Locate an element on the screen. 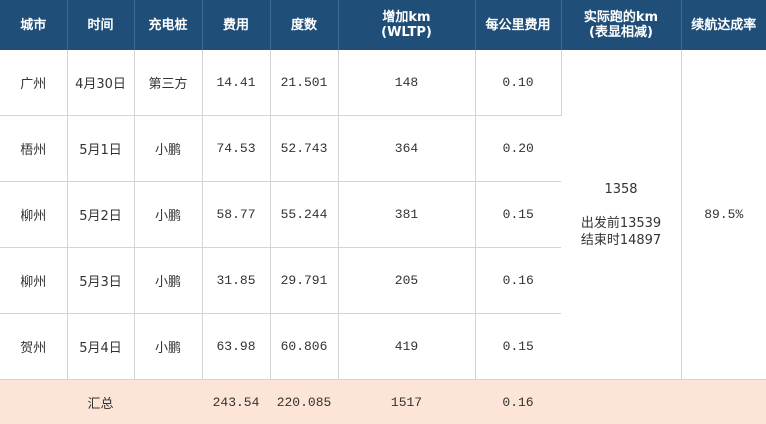  actual-km-value: 1358 is located at coordinates (621, 189).